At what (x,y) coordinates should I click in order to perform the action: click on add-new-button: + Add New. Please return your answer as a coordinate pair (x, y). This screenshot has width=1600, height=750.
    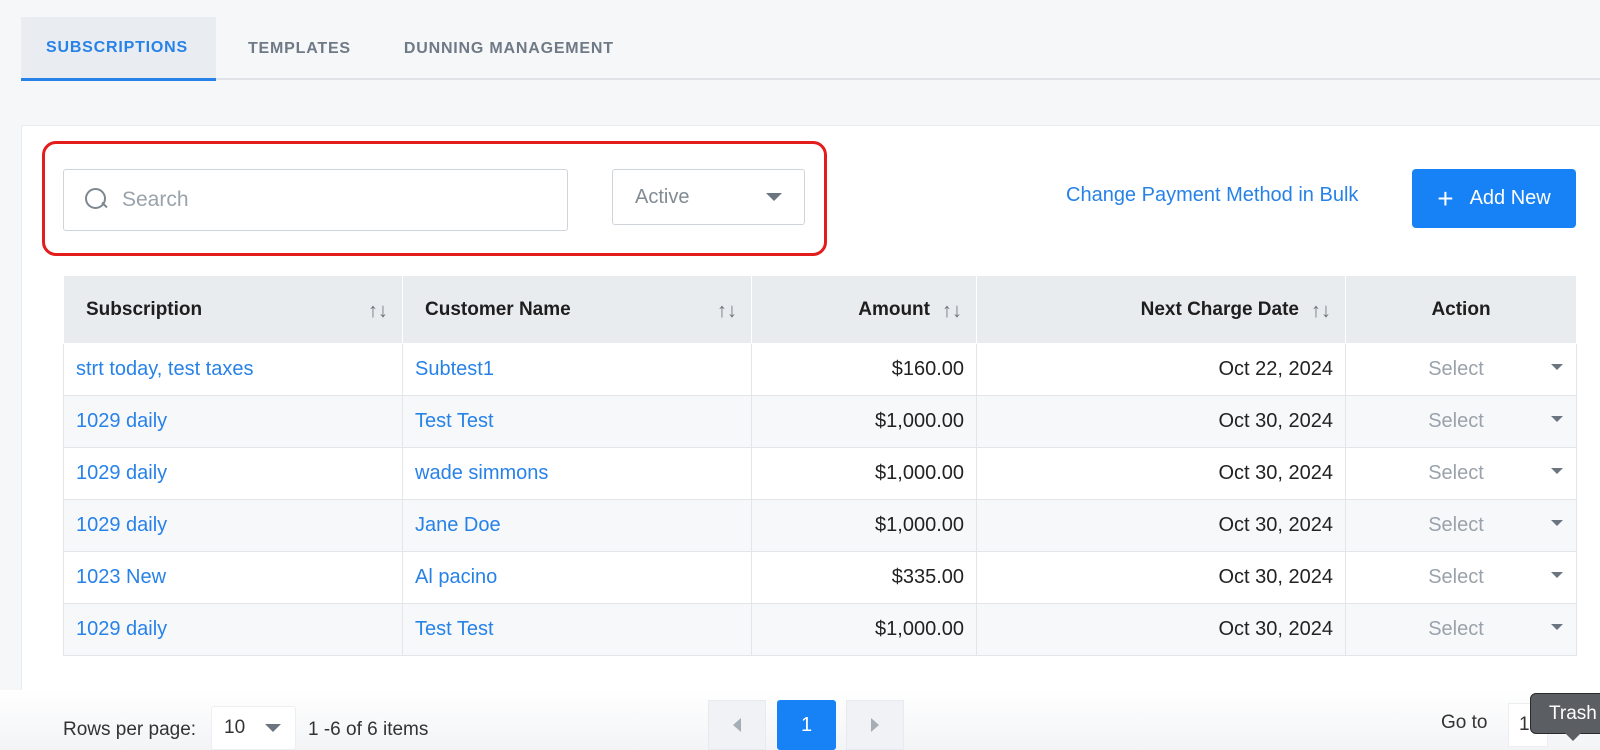
    Looking at the image, I should click on (1494, 198).